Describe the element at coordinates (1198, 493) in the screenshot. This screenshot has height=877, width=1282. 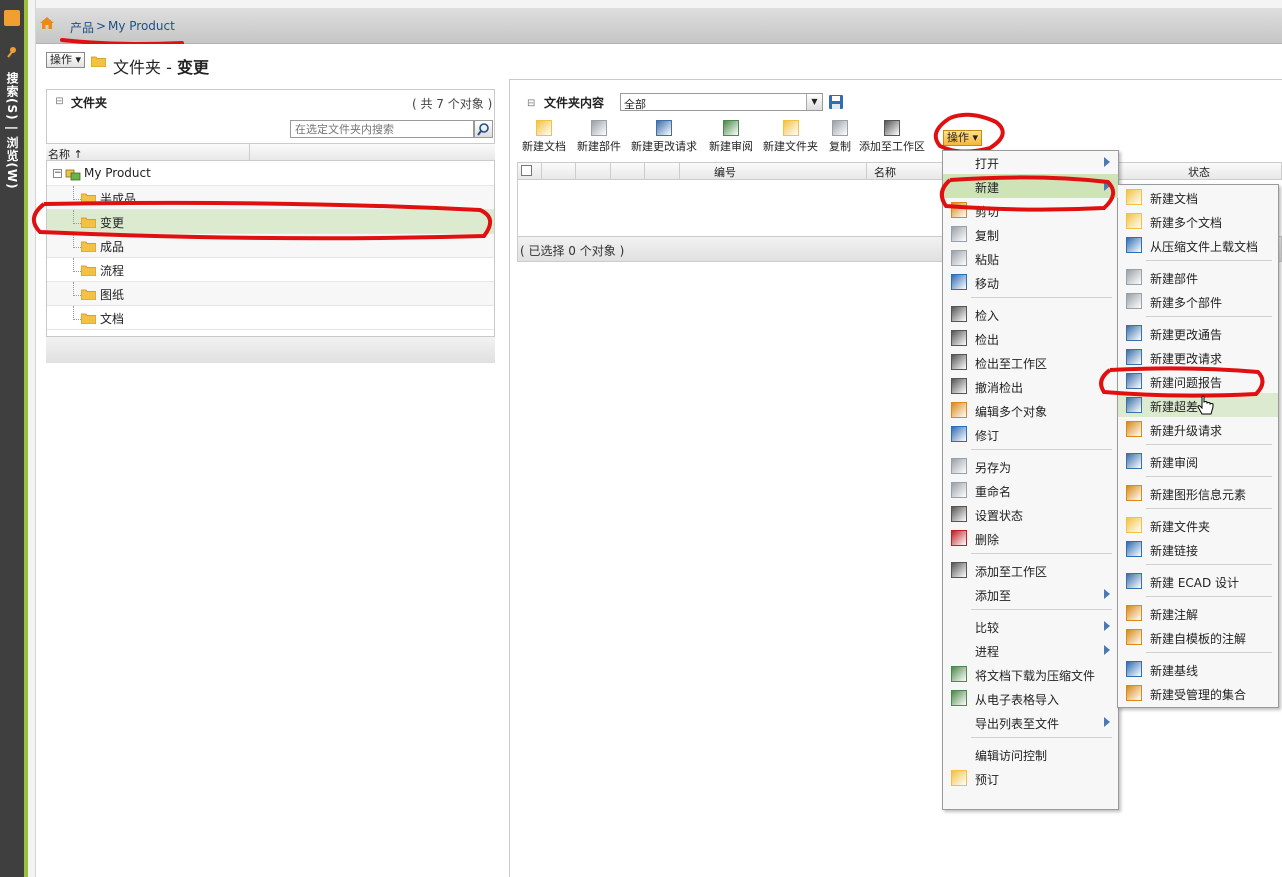
I see `menu-item: 新建图形信息元素` at that location.